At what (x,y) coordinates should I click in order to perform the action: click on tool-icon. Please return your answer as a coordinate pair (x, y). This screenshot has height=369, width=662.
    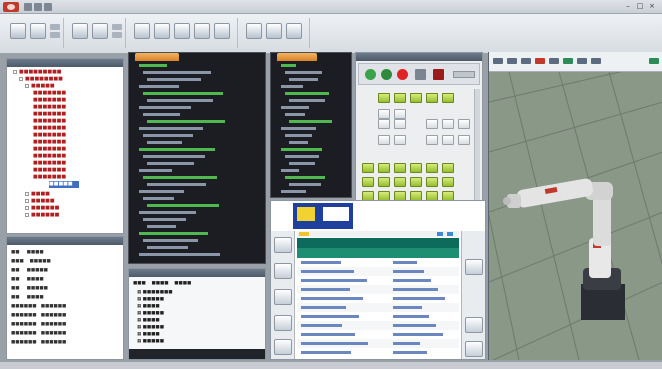
    Looking at the image, I should click on (283, 347).